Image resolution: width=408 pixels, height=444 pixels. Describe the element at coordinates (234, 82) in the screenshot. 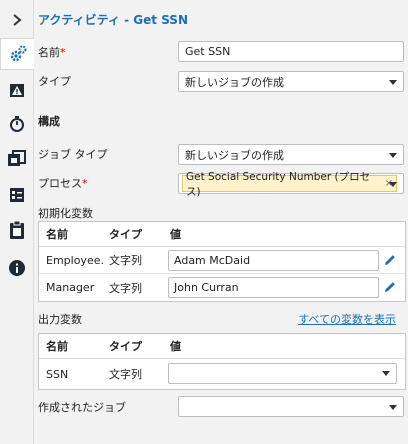

I see `type-select-value: 新しいジョブの作成` at that location.